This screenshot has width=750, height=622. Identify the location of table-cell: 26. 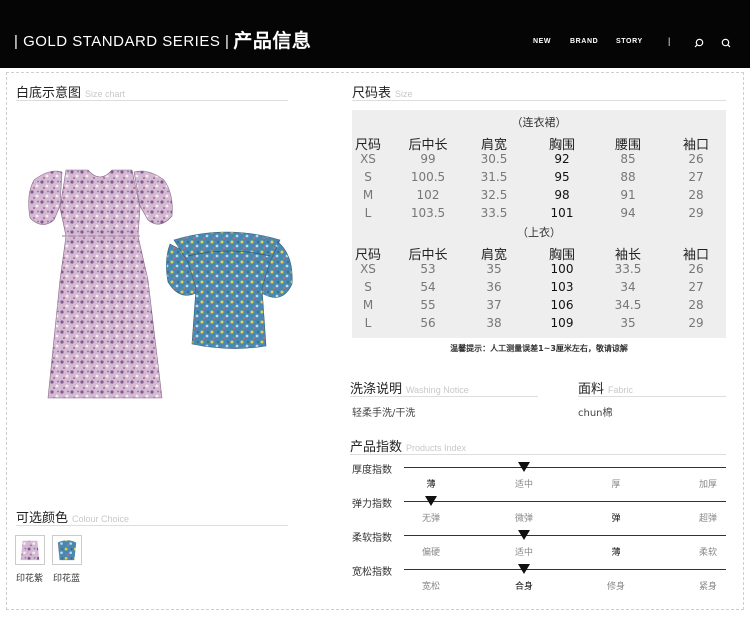
(696, 159).